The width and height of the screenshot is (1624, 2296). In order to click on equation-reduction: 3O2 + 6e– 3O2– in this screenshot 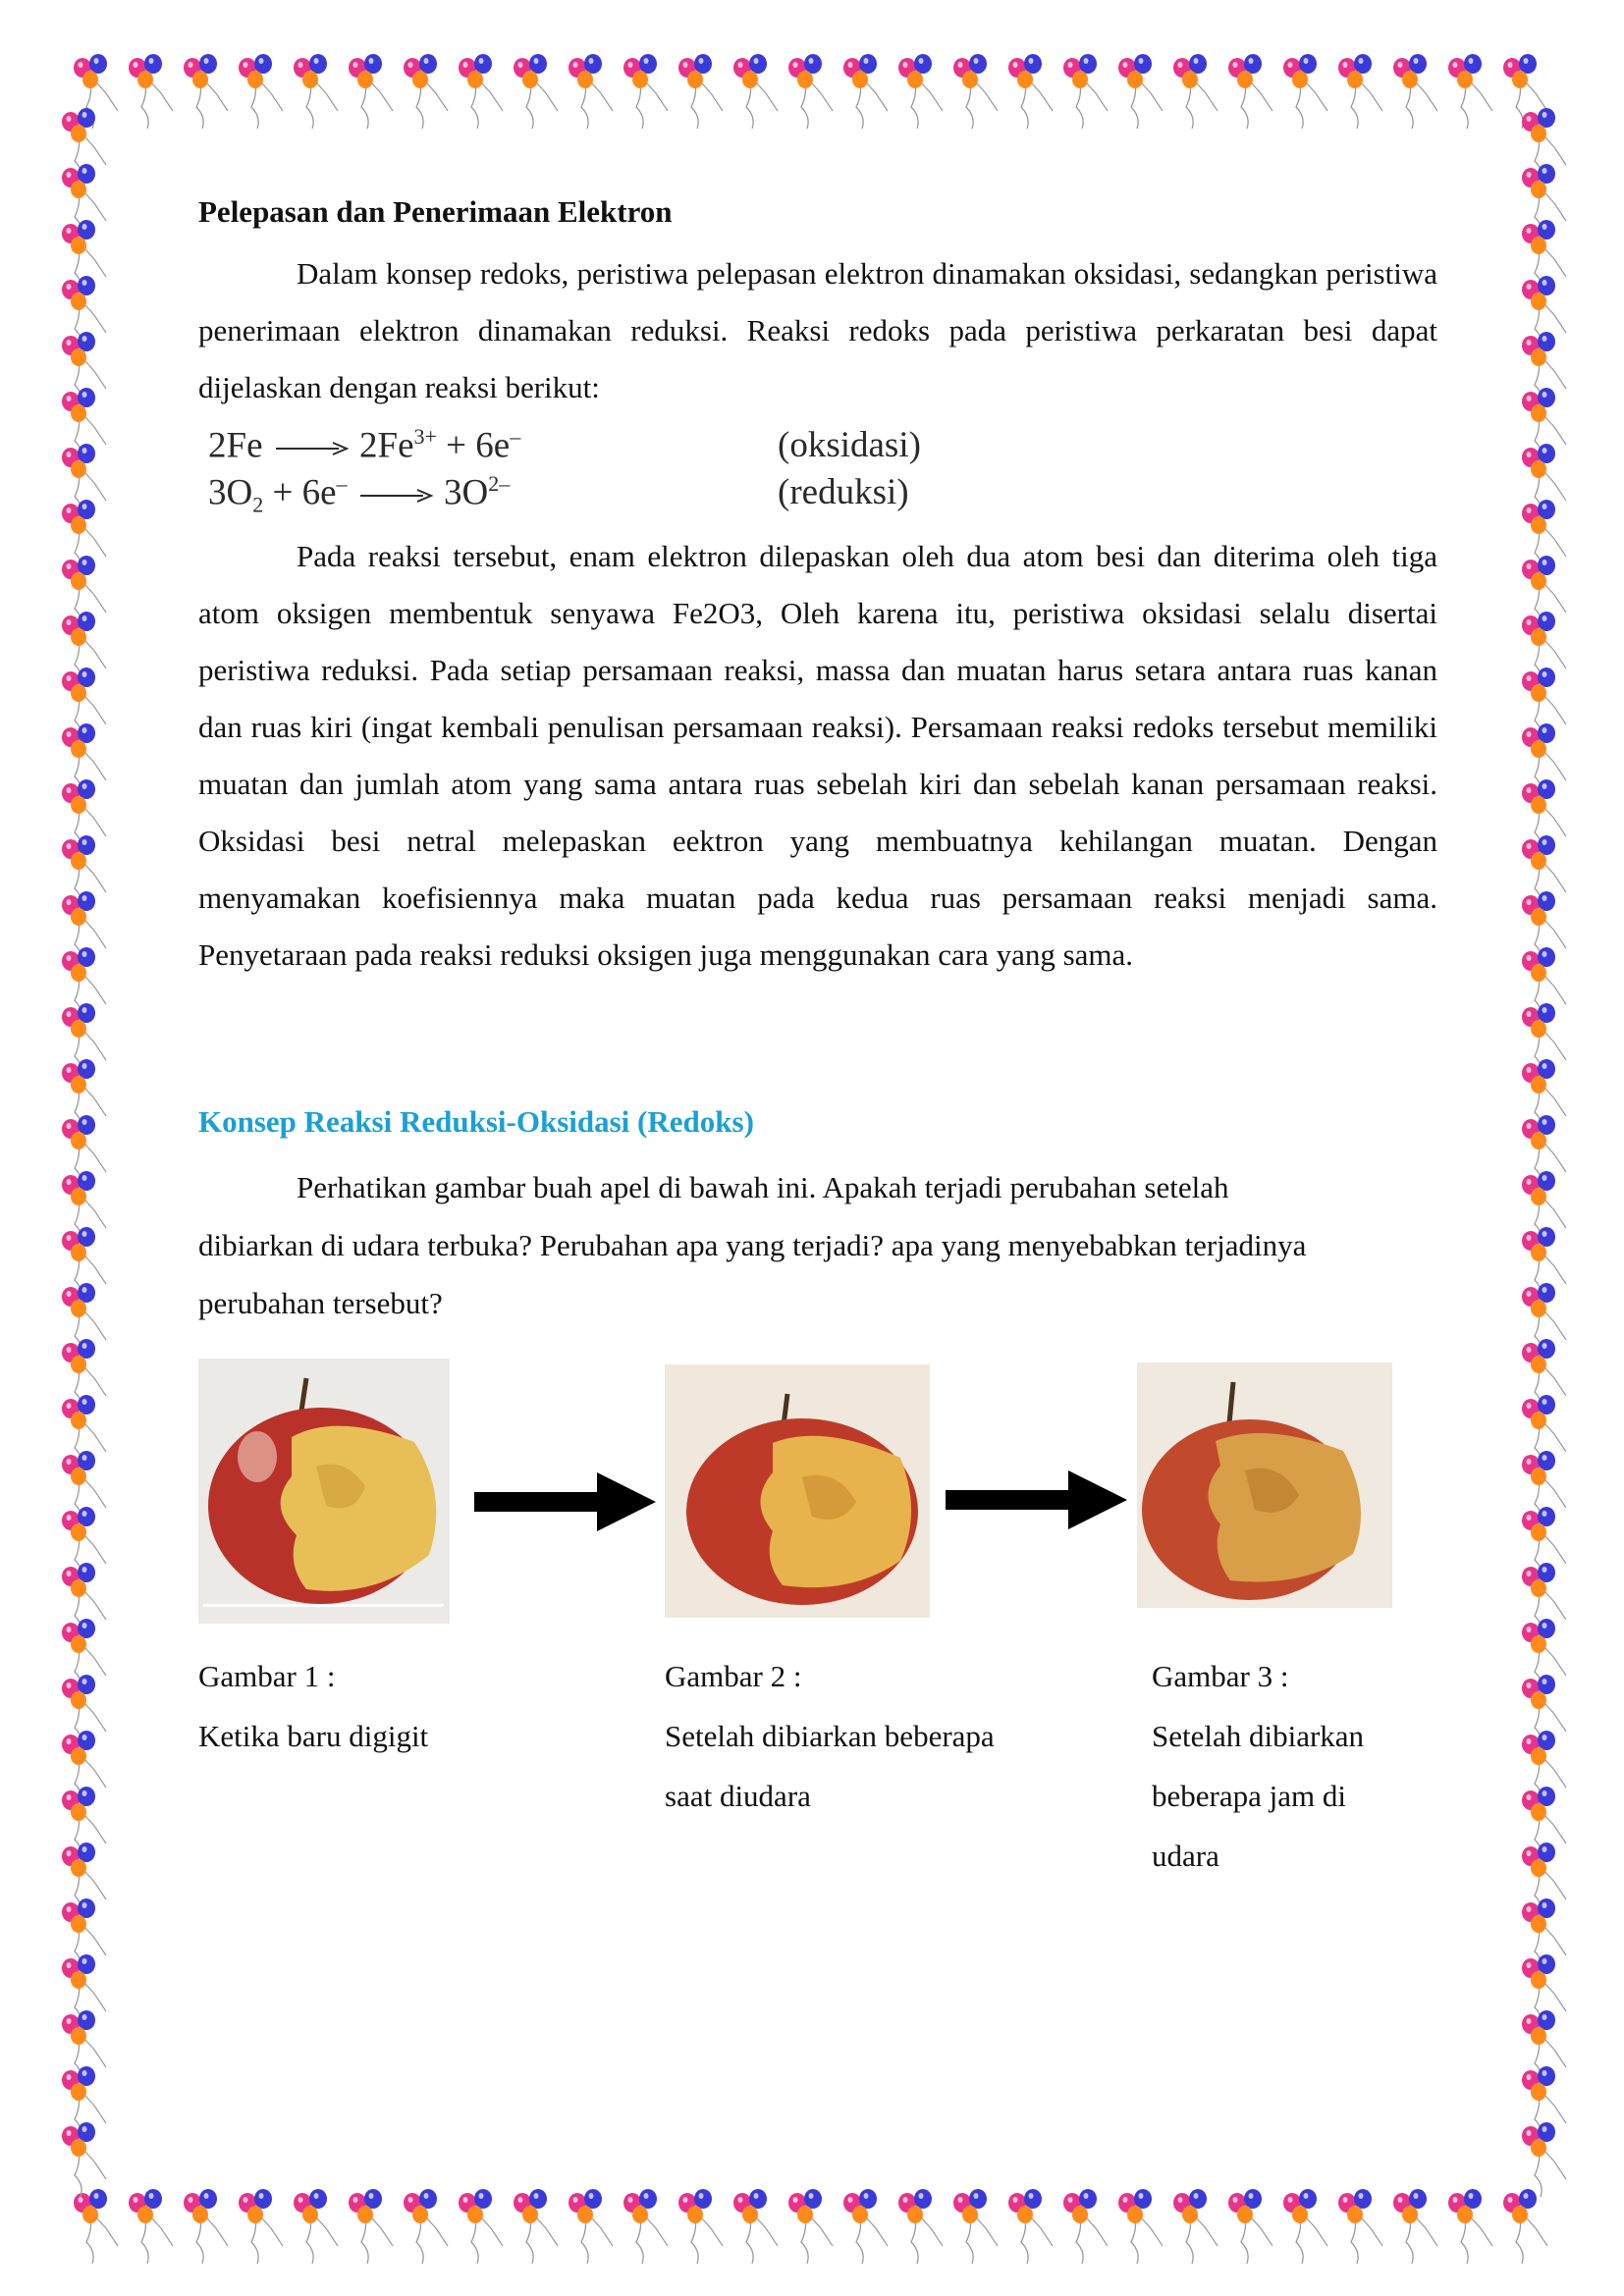, I will do `click(359, 495)`.